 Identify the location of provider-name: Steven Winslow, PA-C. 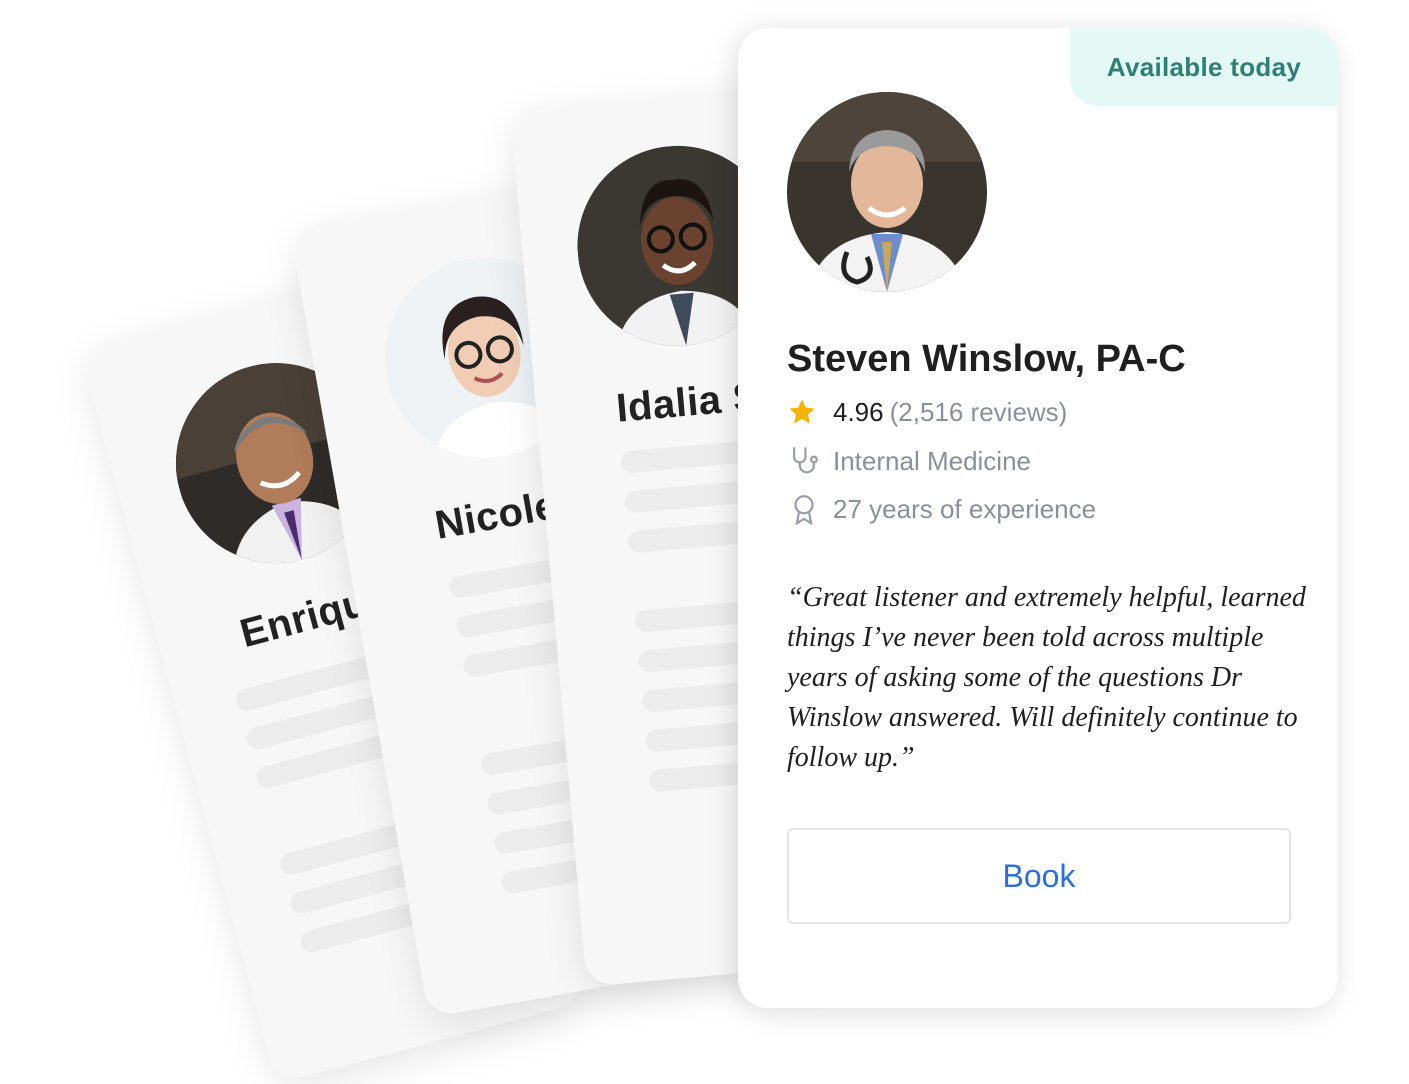
(986, 359).